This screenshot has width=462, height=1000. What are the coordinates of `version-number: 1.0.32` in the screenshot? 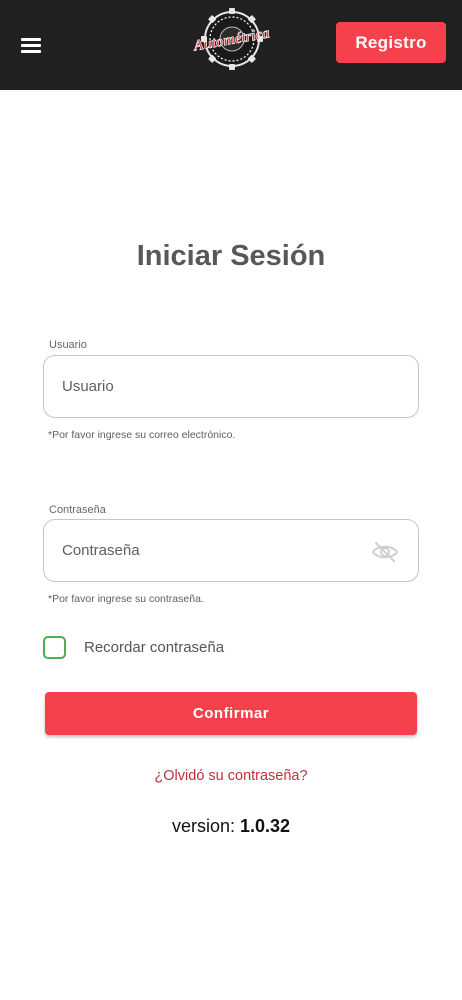 It's located at (265, 826).